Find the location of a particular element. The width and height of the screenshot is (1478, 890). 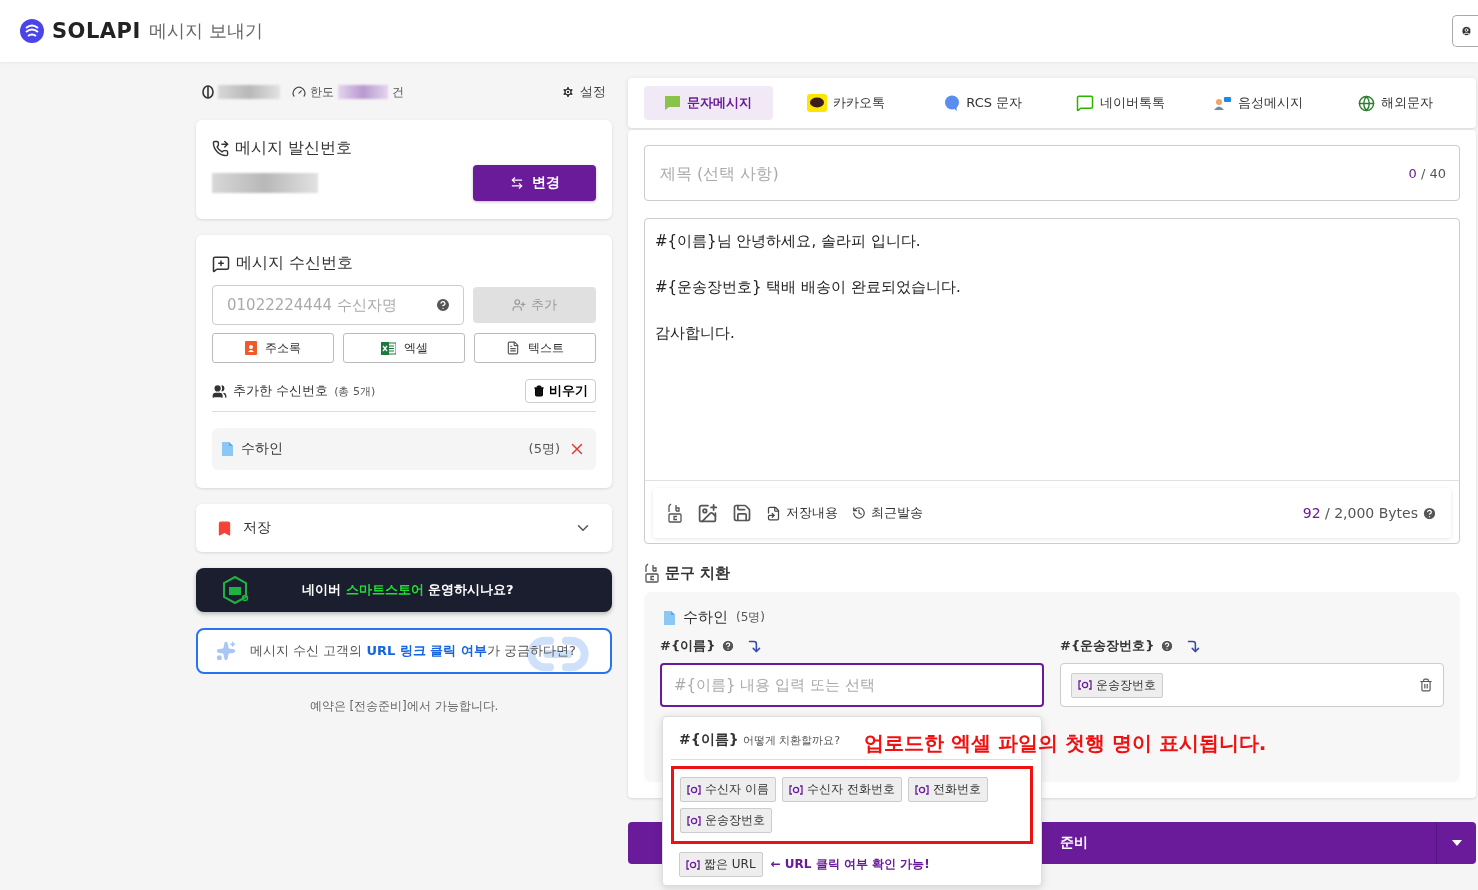

message-type-tab: 네이버톡톡 is located at coordinates (1120, 103).